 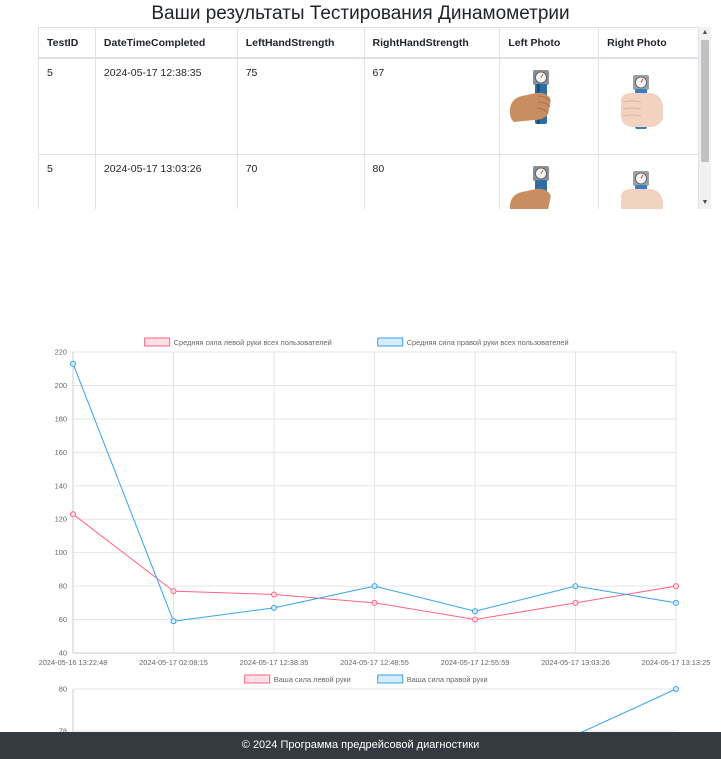 What do you see at coordinates (63, 689) in the screenshot?
I see `y-tick-label: 80` at bounding box center [63, 689].